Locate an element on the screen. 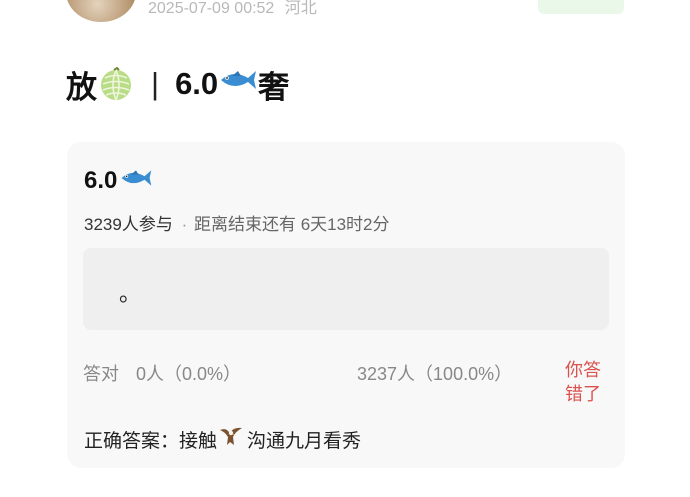  post-meta: 2025-07-09 00:52 河北 is located at coordinates (232, 9).